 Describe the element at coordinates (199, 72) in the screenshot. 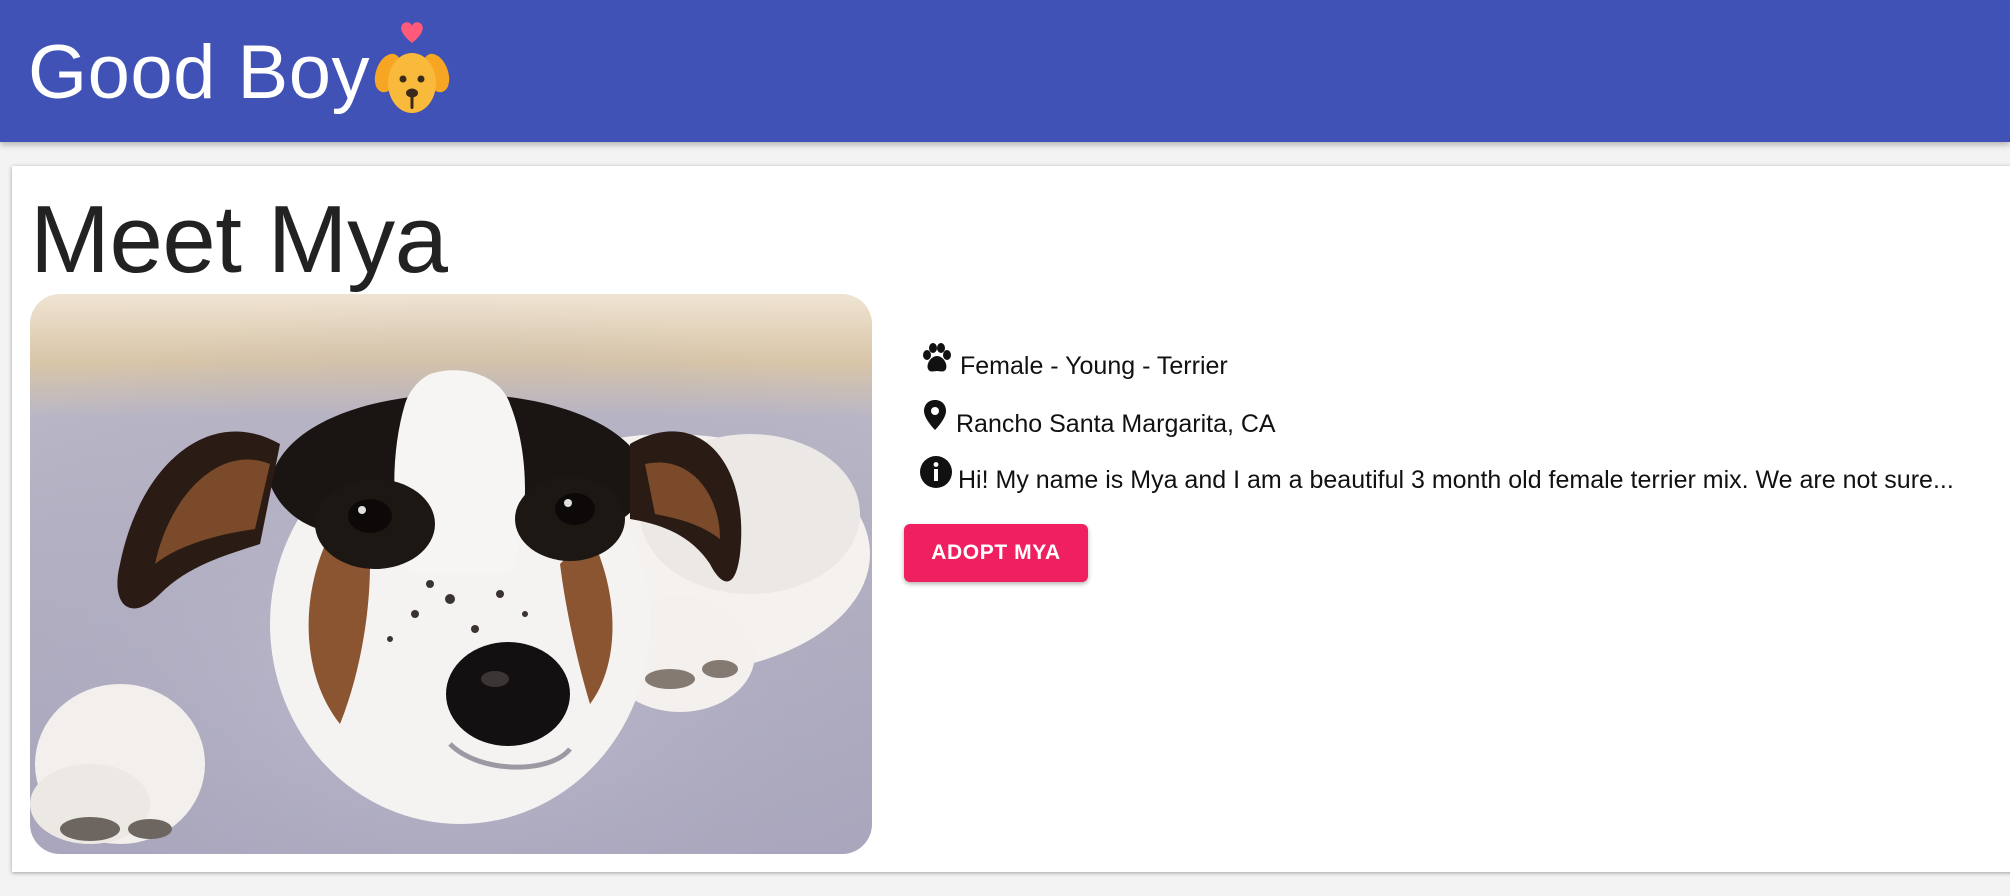

I see `brand-name: Good Boy` at that location.